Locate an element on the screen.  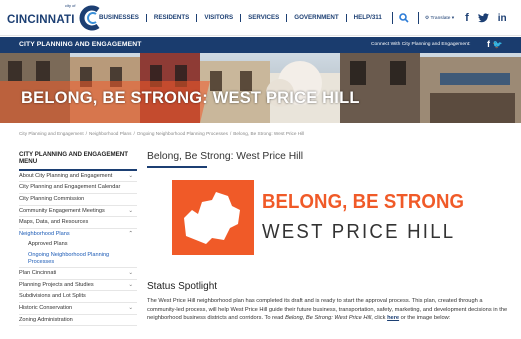
sidebar-item-label: City Planning Commission is located at coordinates (52, 199).